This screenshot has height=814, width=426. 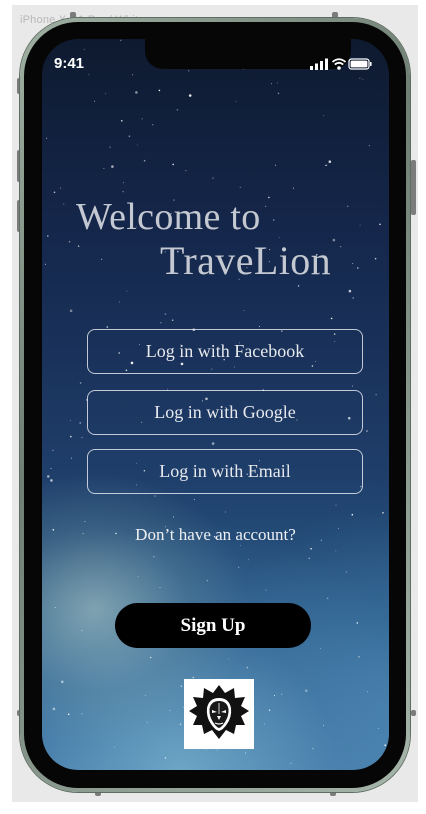 What do you see at coordinates (168, 217) in the screenshot?
I see `welcome-title: Welcome to` at bounding box center [168, 217].